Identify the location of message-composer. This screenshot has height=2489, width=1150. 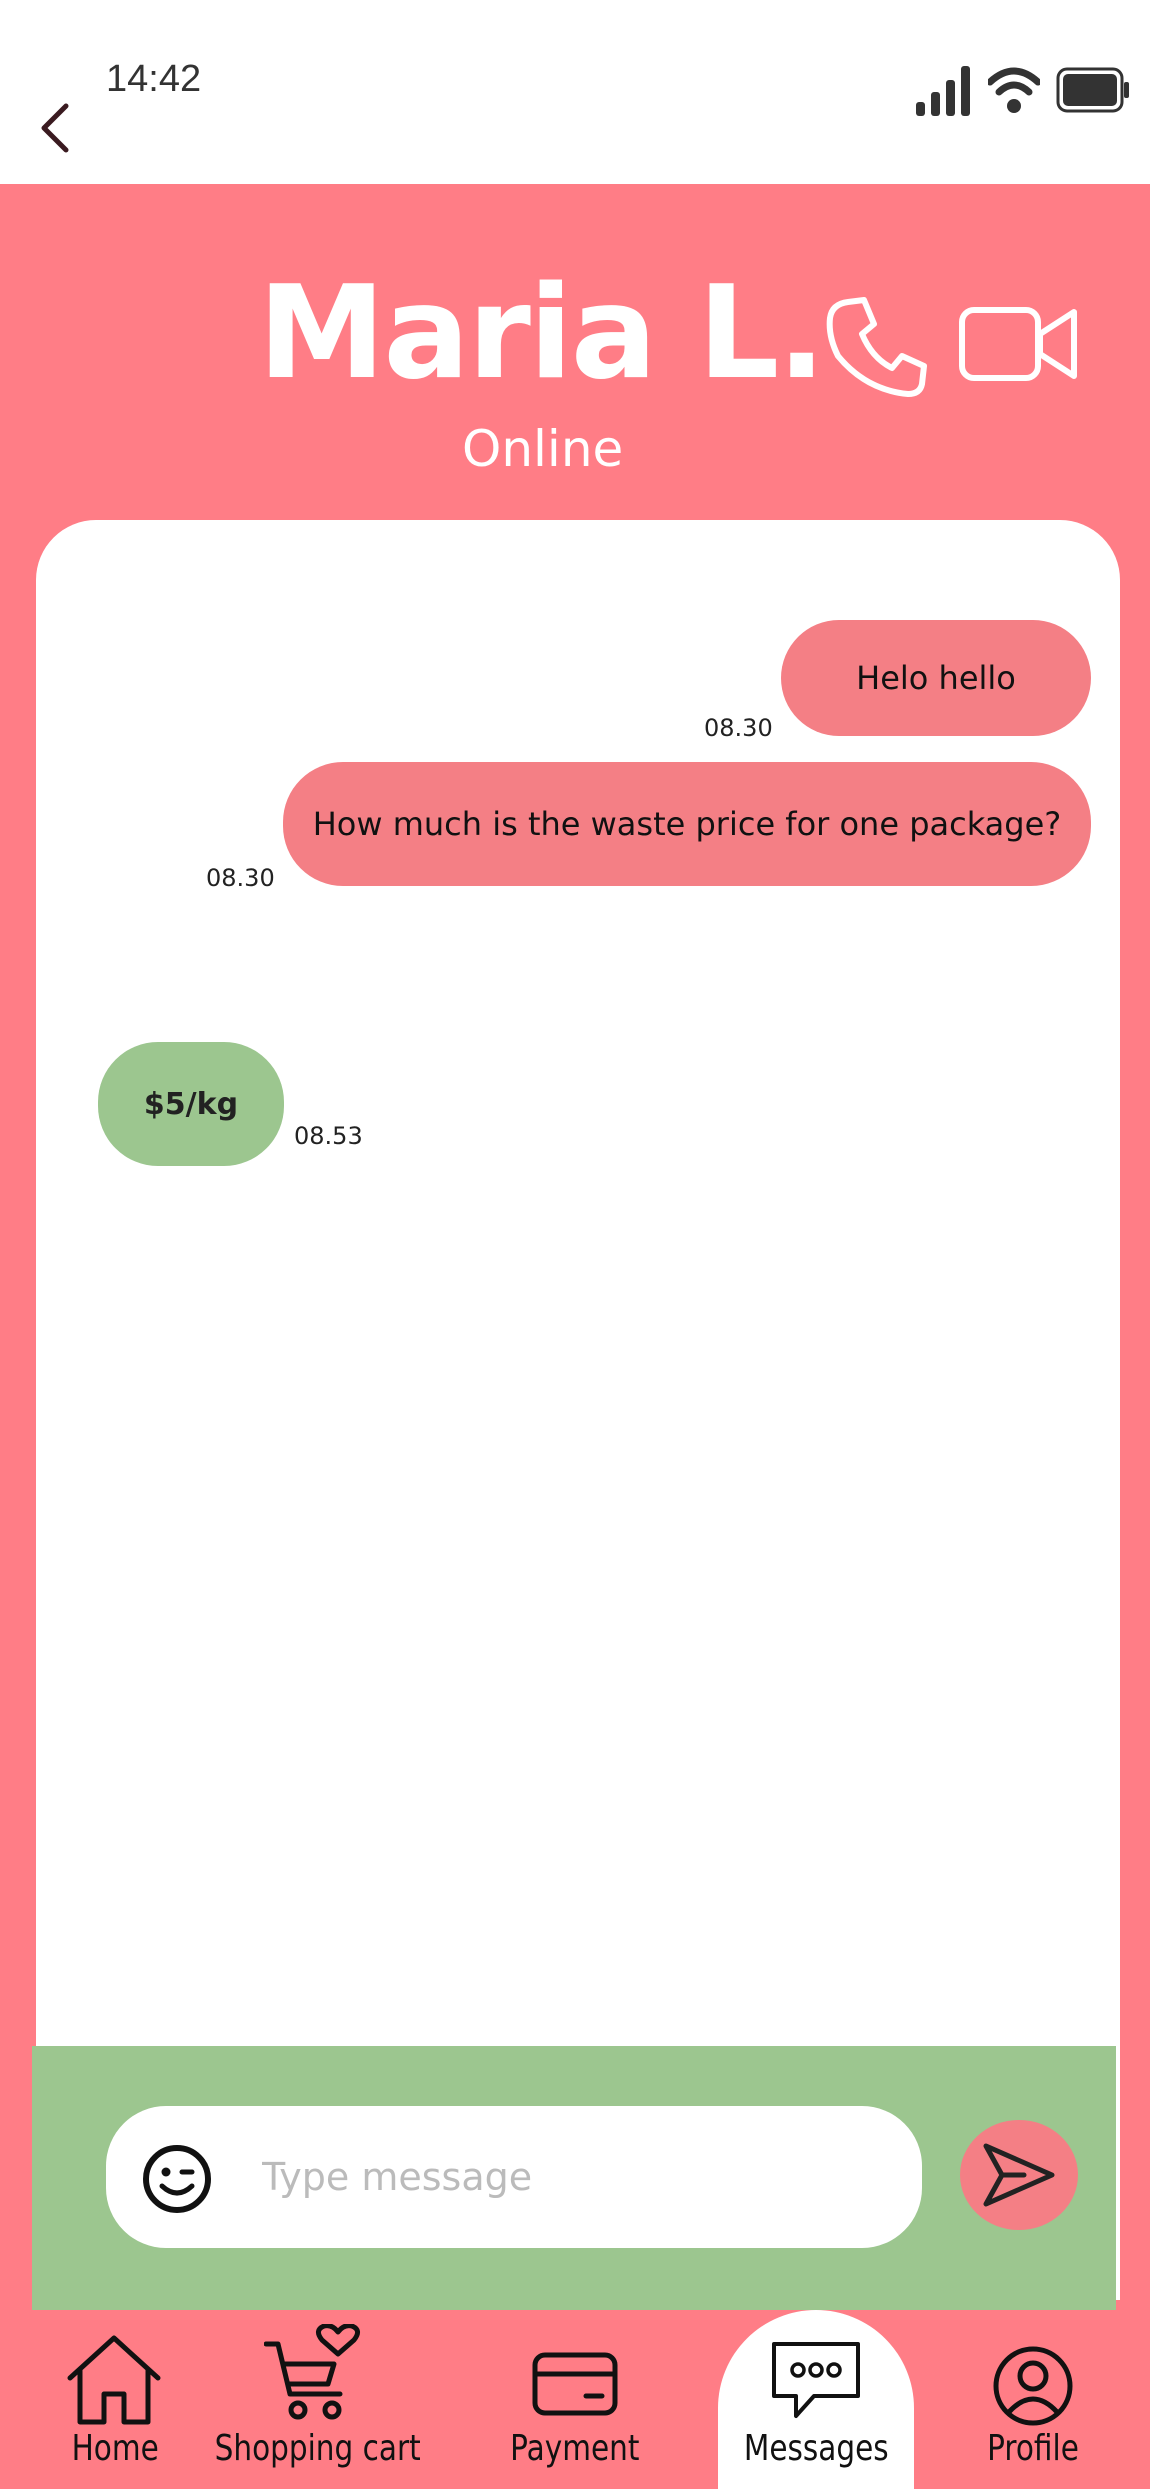
(574, 2178).